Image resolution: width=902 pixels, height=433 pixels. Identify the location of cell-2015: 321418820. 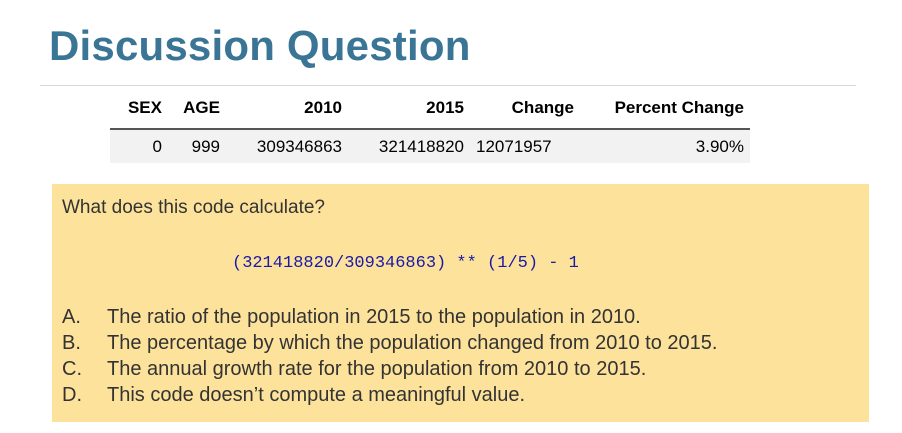
(409, 146).